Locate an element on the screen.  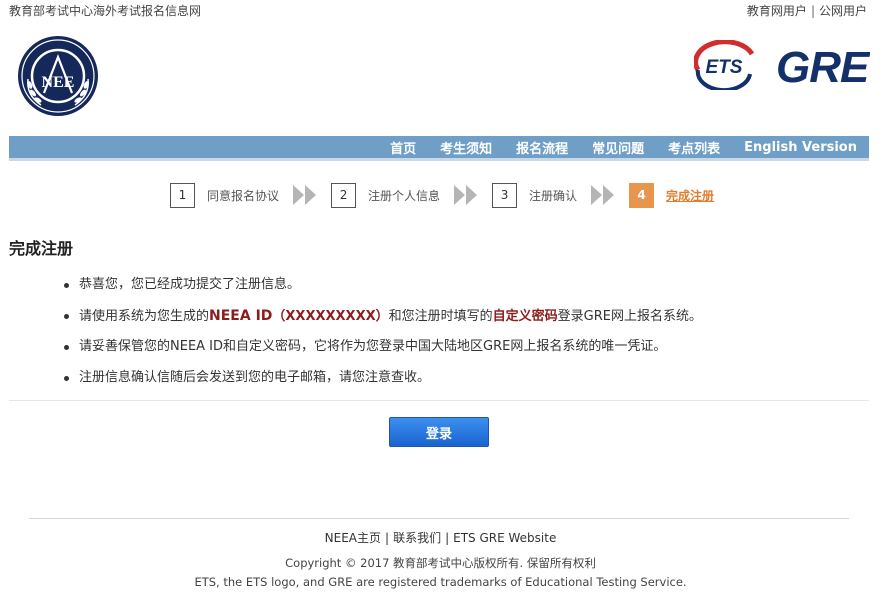
step-4-label: 完成注册 is located at coordinates (690, 195).